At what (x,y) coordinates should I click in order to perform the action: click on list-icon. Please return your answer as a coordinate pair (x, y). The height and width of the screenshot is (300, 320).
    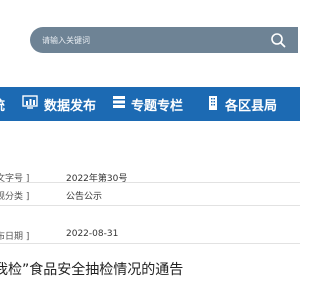
    Looking at the image, I should click on (119, 104).